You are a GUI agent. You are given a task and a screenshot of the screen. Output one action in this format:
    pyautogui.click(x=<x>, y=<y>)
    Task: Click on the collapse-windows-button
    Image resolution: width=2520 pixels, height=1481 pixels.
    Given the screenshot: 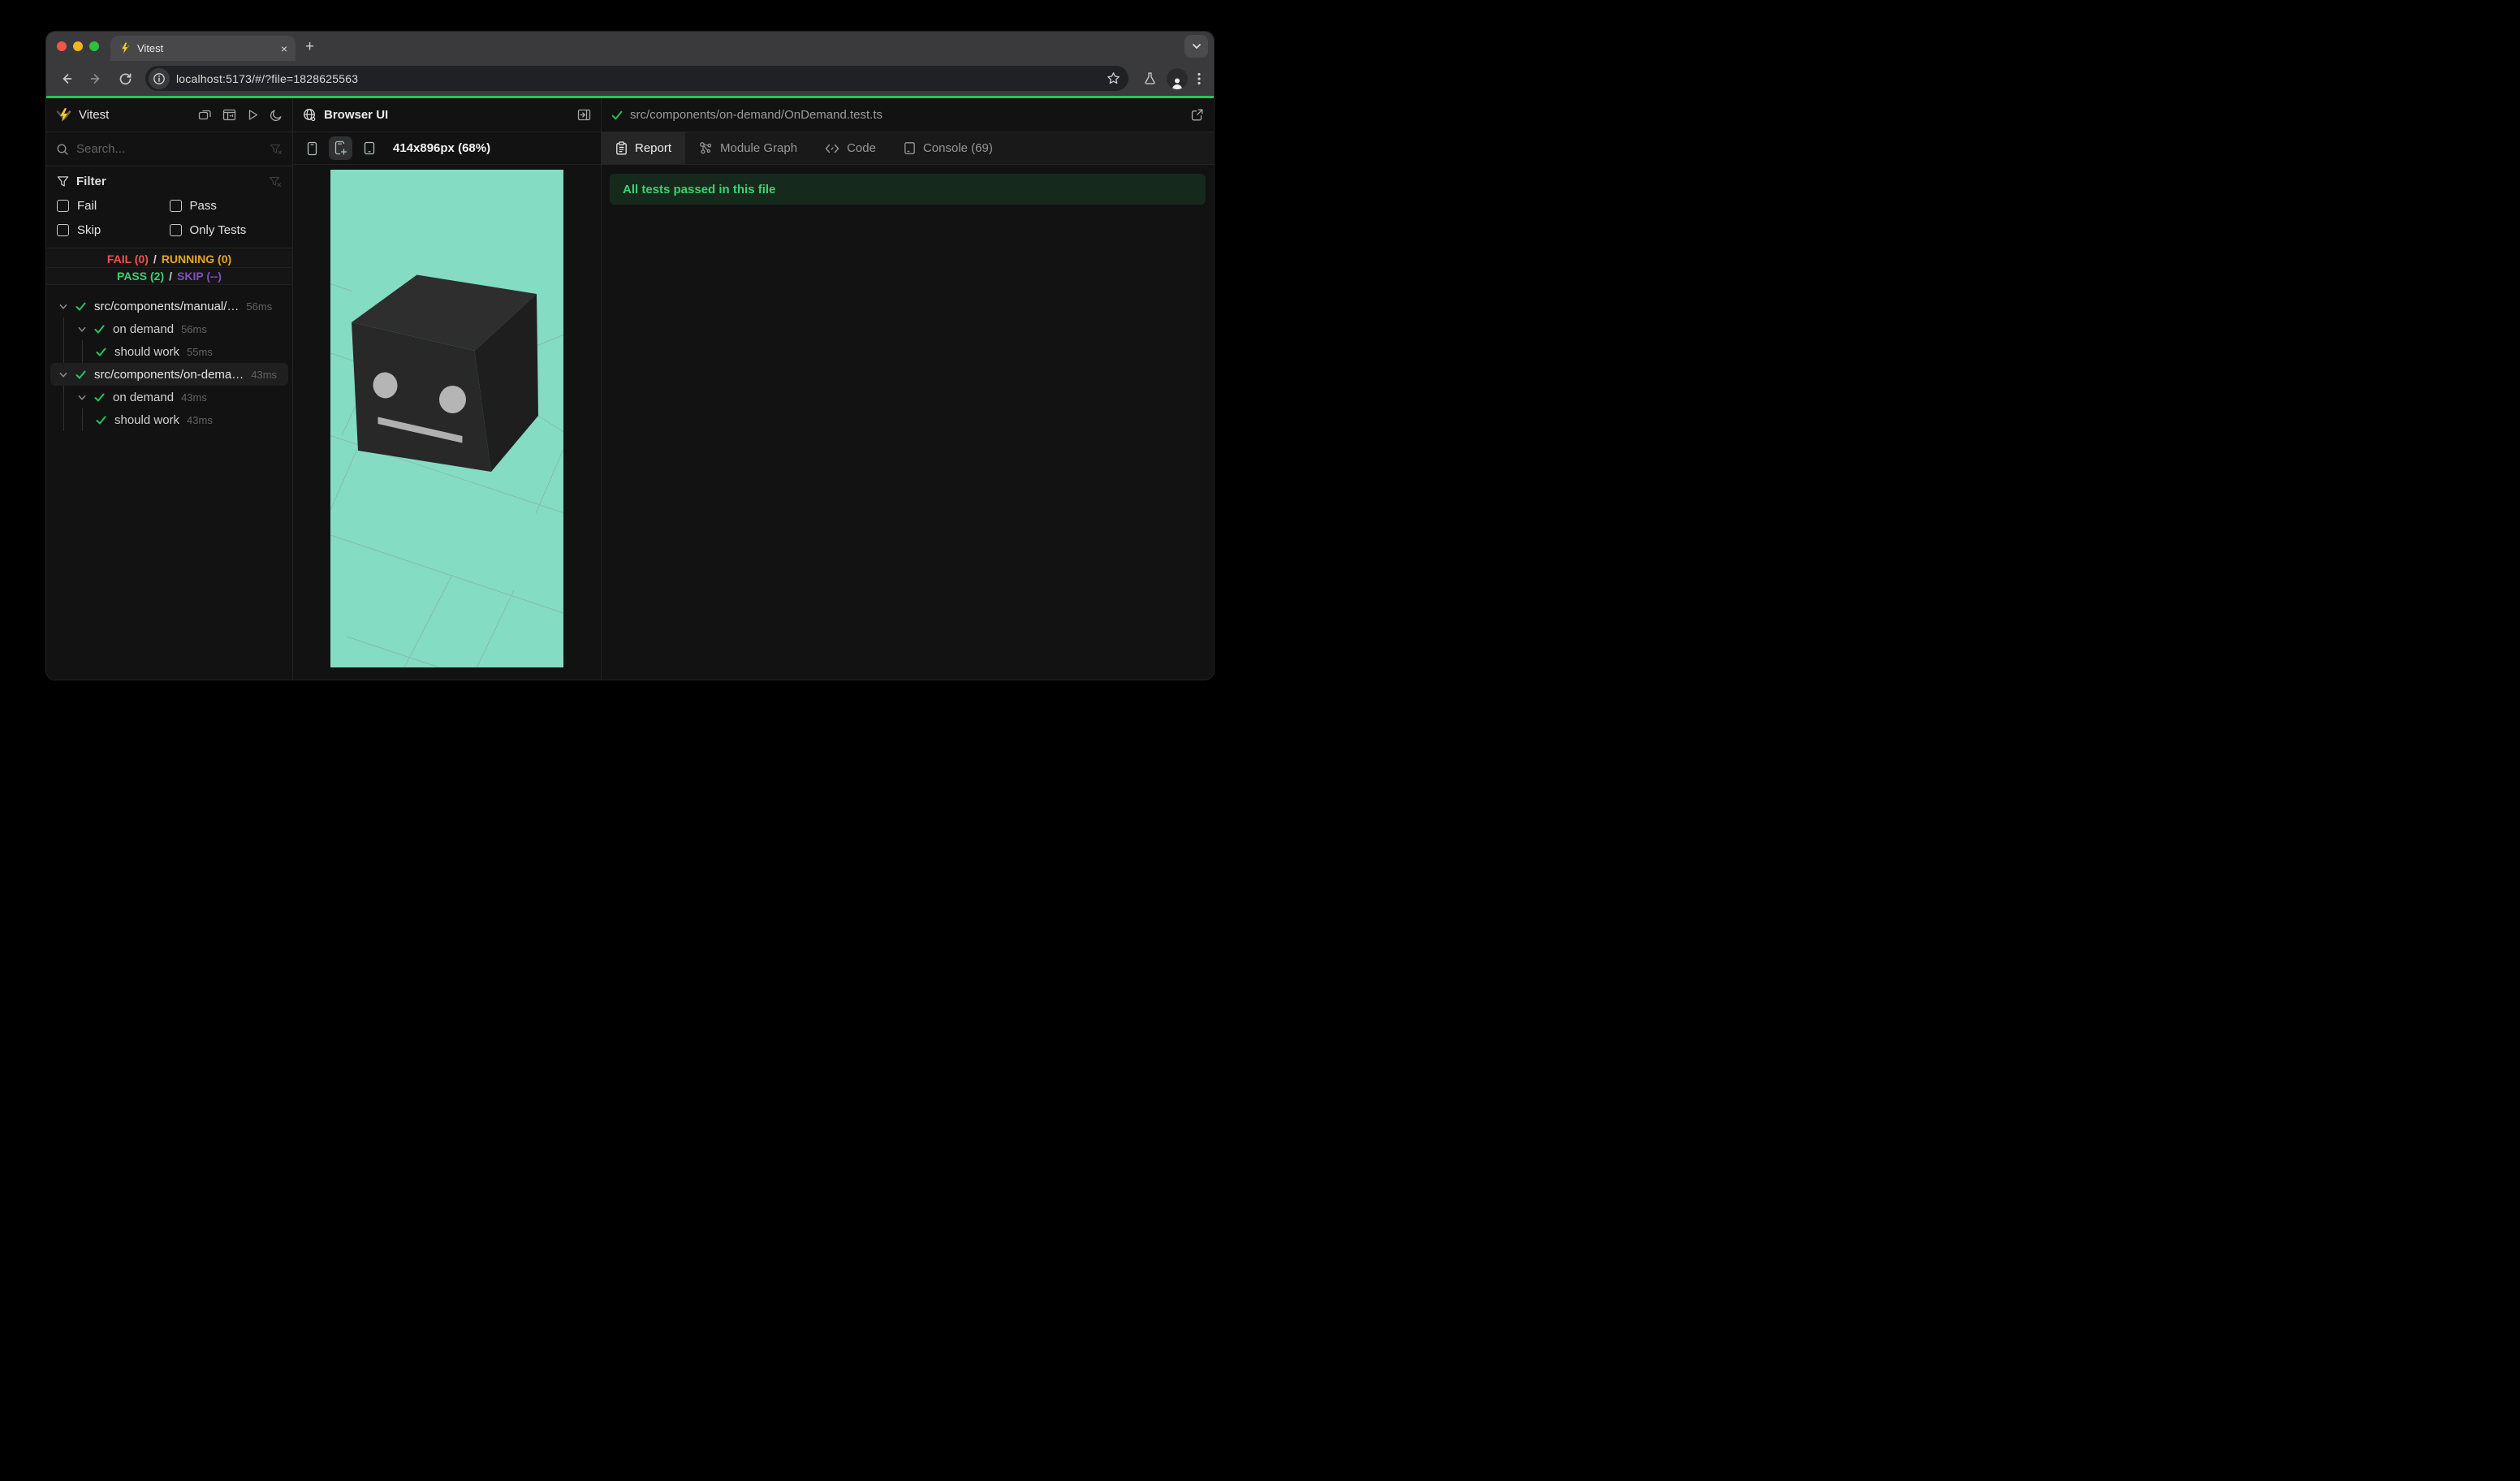 What is the action you would take?
    pyautogui.click(x=205, y=115)
    